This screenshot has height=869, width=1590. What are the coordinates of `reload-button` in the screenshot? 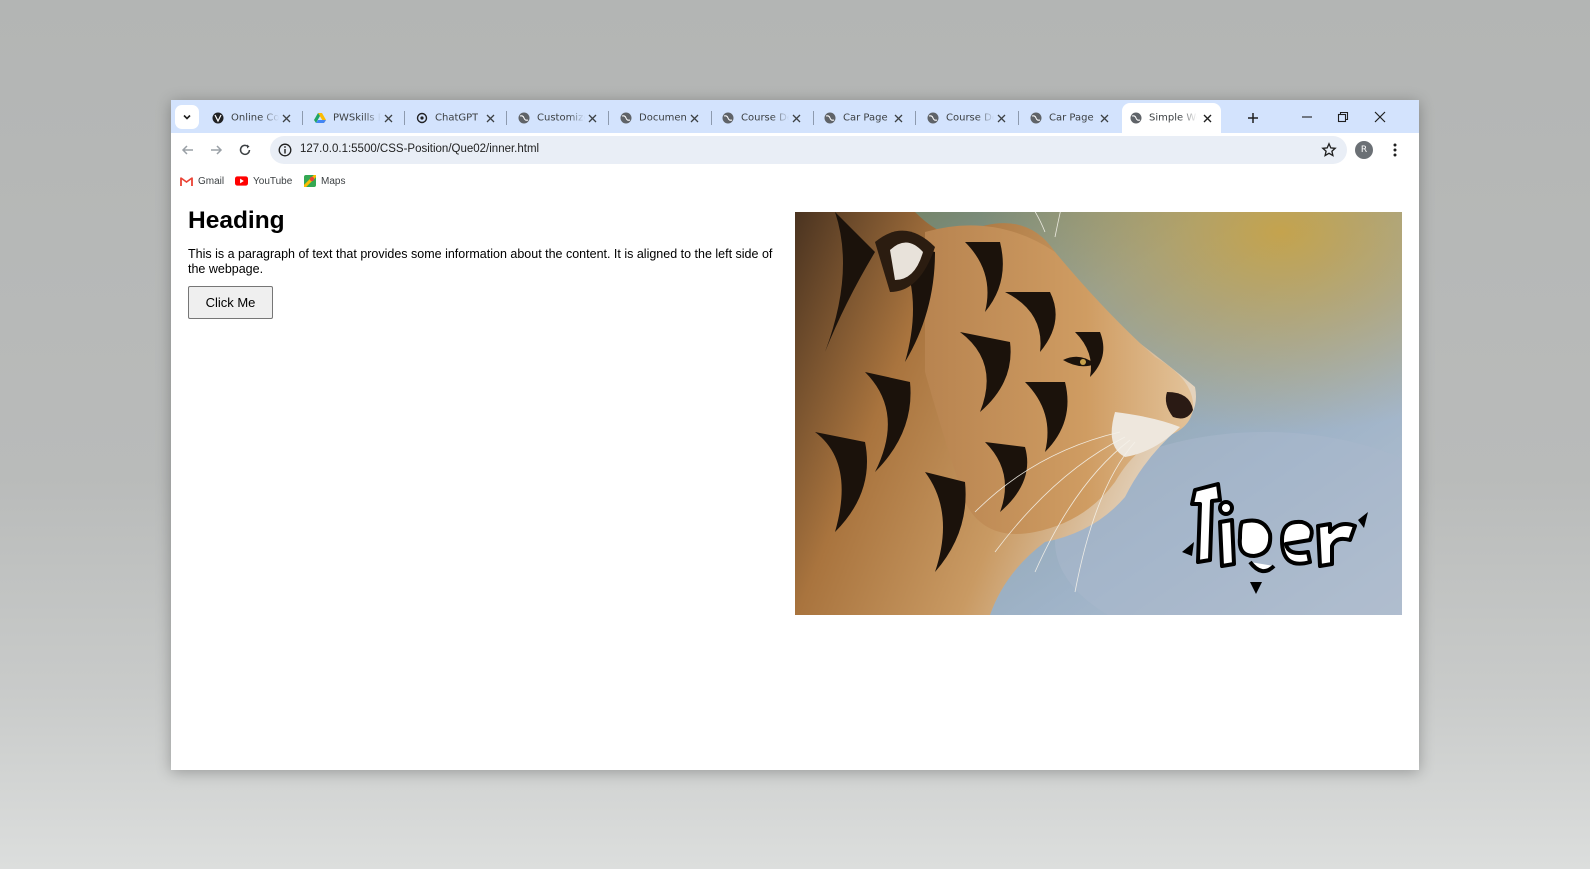 It's located at (245, 150).